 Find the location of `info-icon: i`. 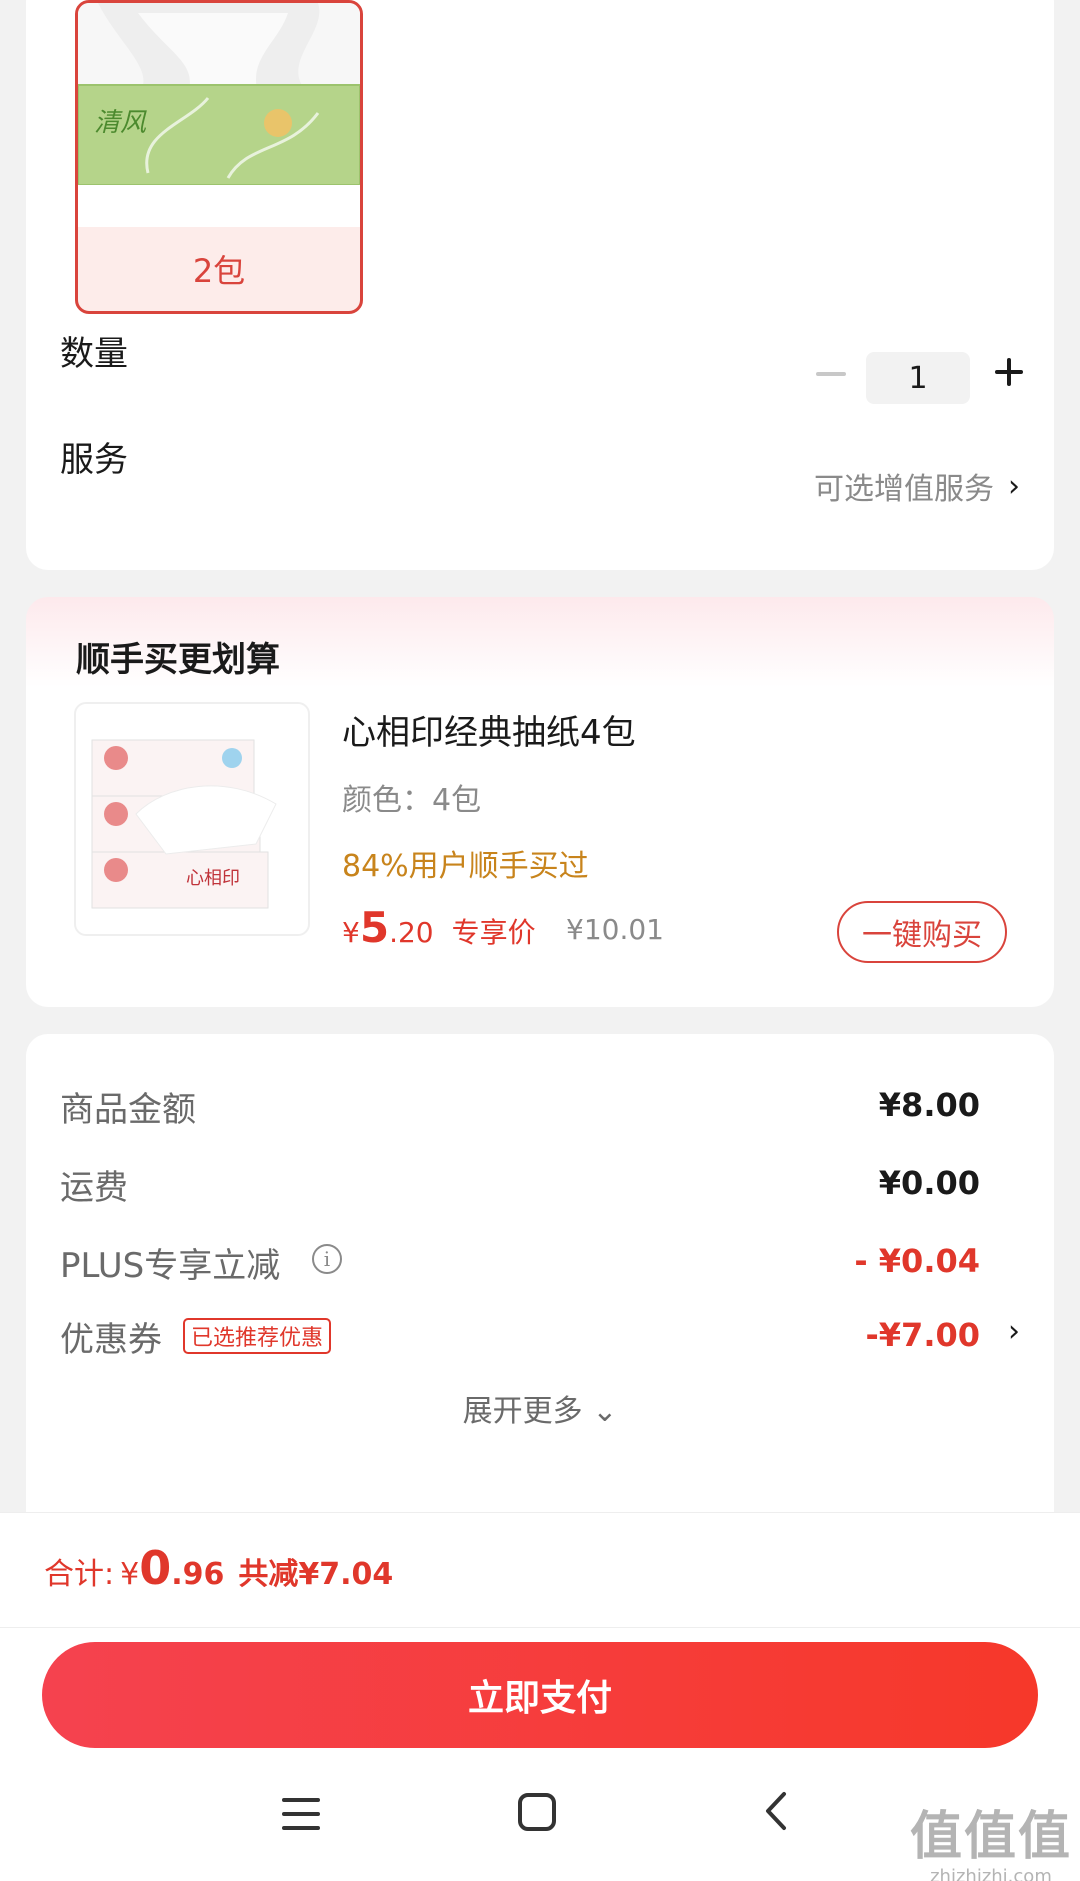

info-icon: i is located at coordinates (327, 1259).